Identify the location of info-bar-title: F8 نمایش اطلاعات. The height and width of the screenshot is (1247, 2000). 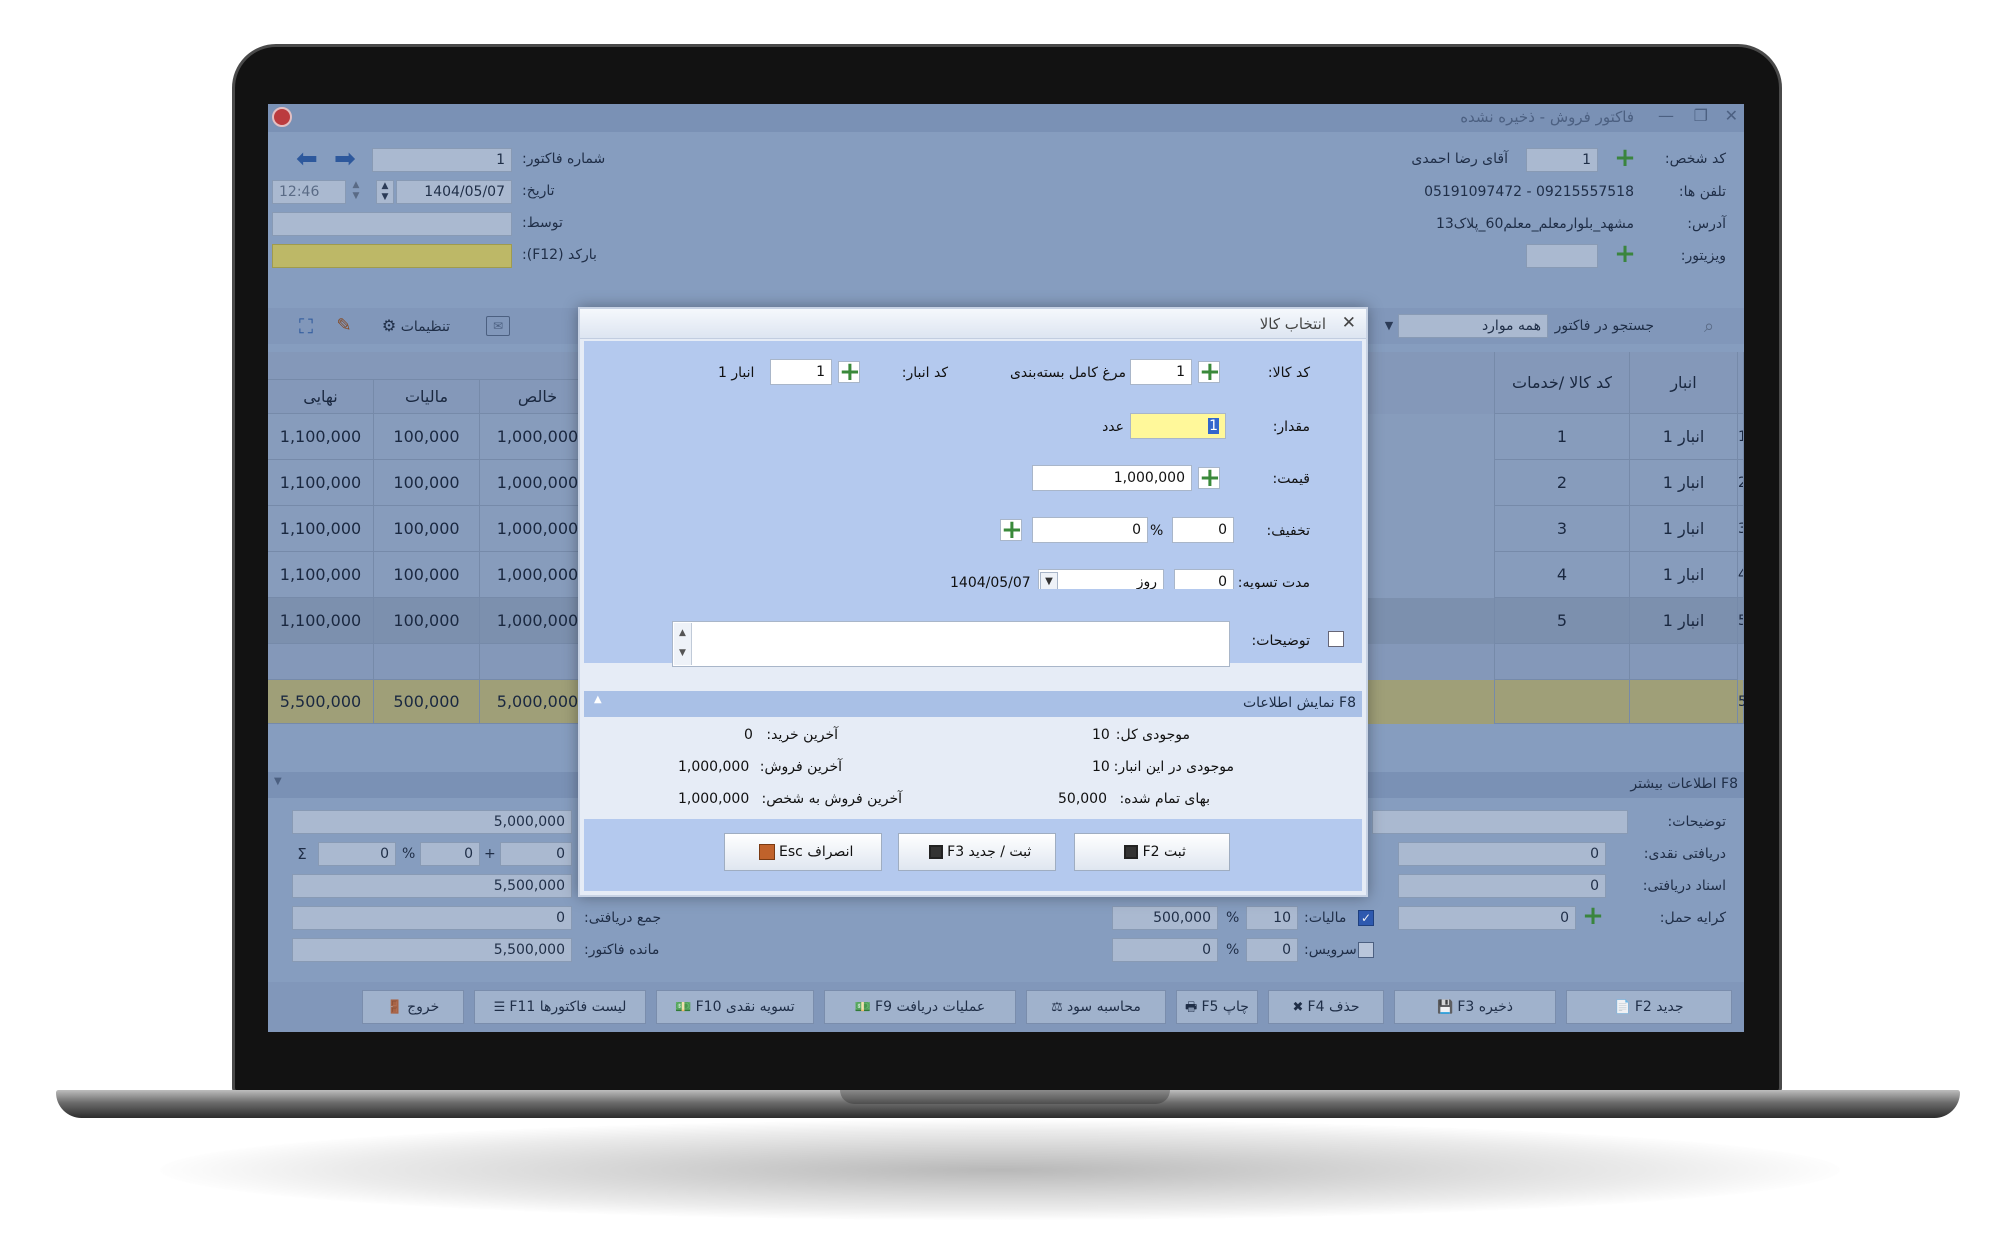
(1299, 703).